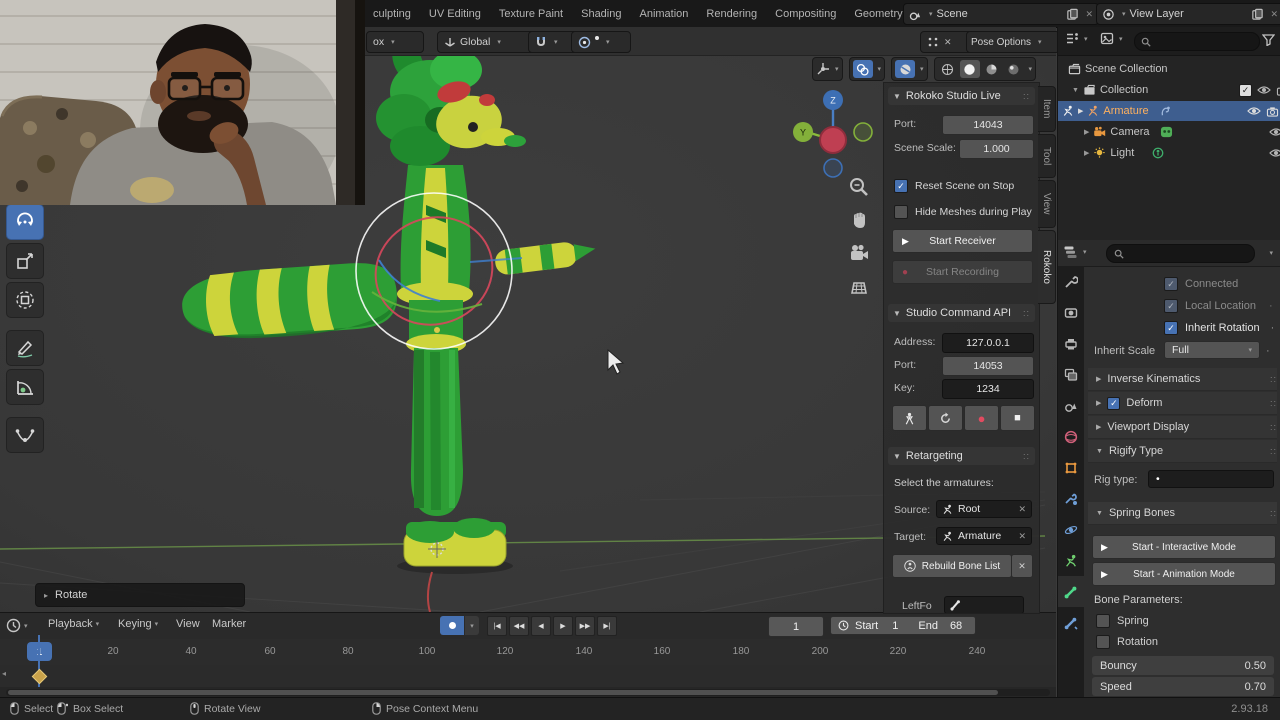 The height and width of the screenshot is (720, 1280). Describe the element at coordinates (1047, 267) in the screenshot. I see `sidebar-tab-rokoko: Rokoko` at that location.